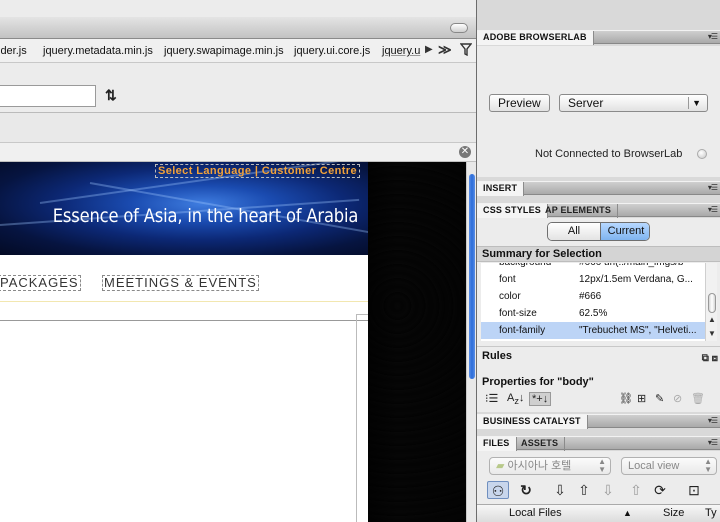  I want to click on property-list-scrollbar: ▲ ▼, so click(711, 302).